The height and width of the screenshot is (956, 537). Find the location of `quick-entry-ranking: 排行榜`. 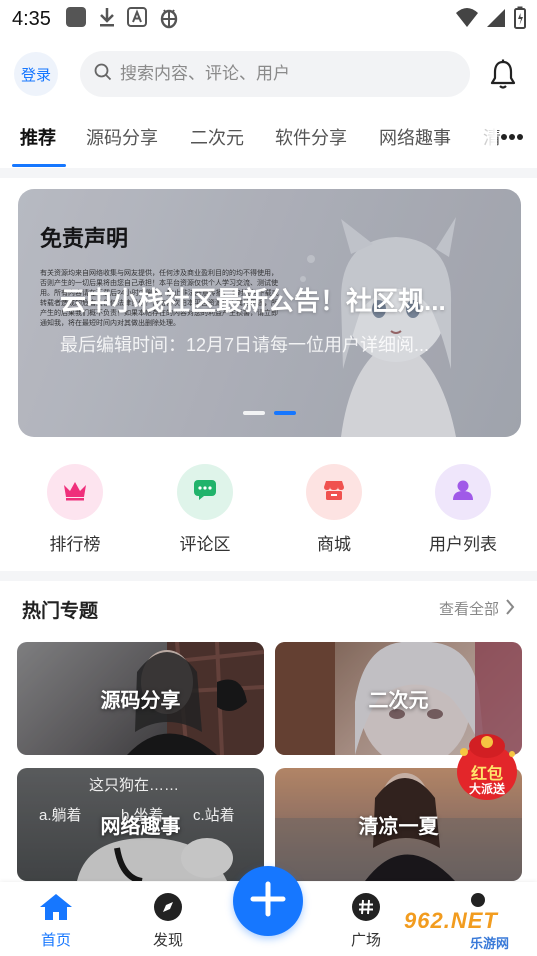

quick-entry-ranking: 排行榜 is located at coordinates (75, 509).